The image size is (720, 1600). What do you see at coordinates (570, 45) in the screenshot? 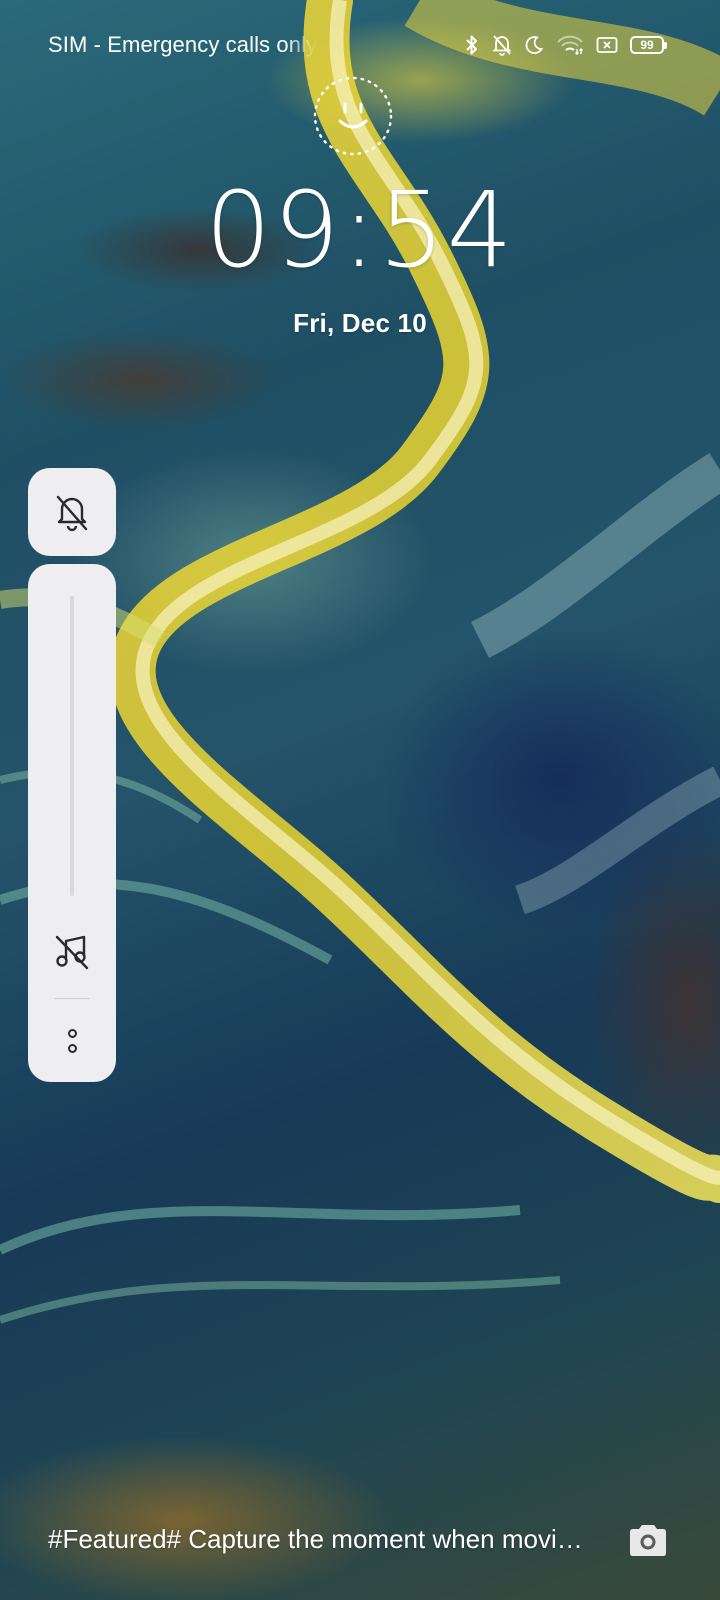
I see `wifi-icon` at bounding box center [570, 45].